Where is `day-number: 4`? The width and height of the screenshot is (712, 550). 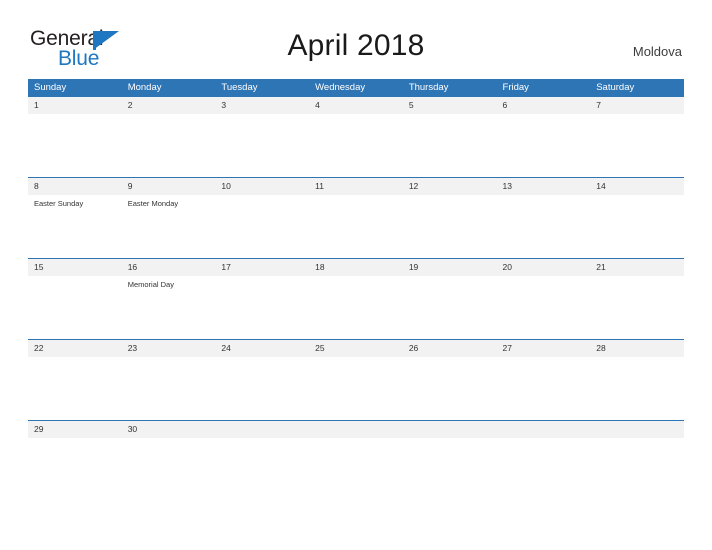
day-number: 4 is located at coordinates (356, 105).